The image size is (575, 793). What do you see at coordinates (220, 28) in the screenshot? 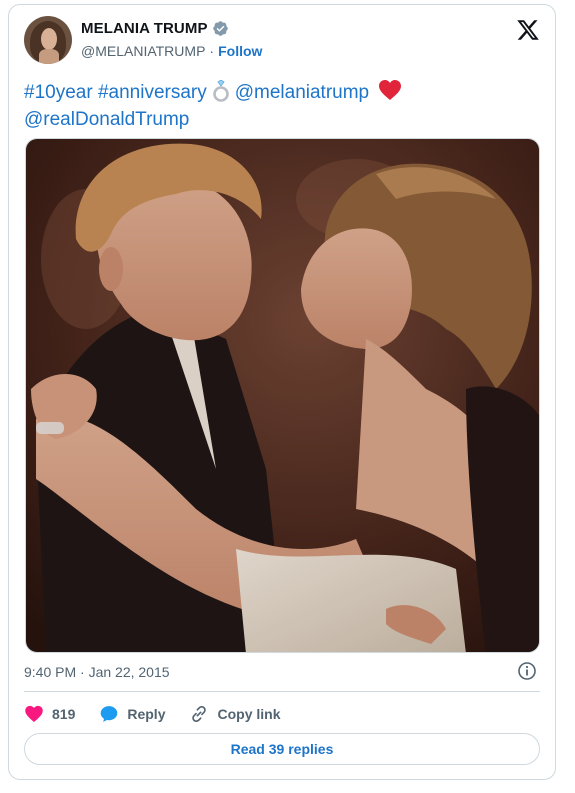
I see `verified-badge-icon` at bounding box center [220, 28].